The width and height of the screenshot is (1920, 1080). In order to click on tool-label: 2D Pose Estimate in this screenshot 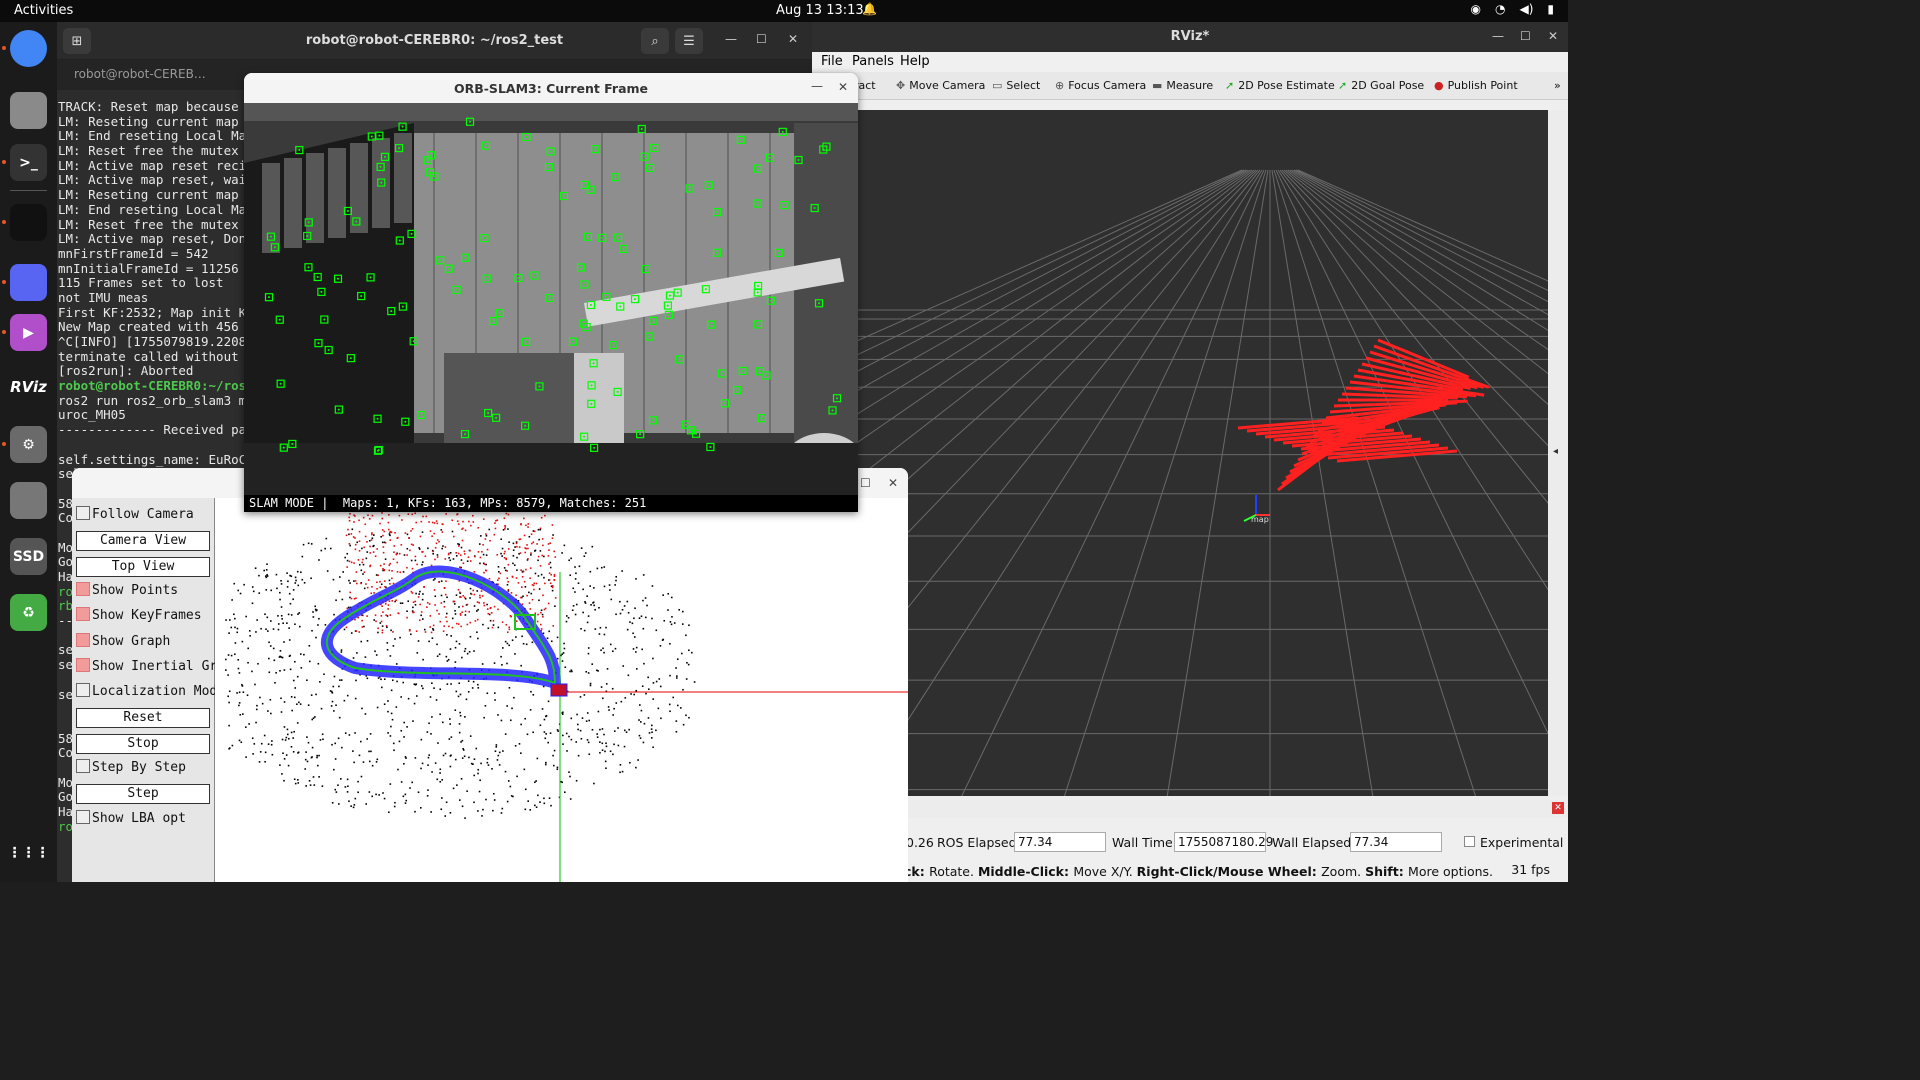, I will do `click(1286, 85)`.